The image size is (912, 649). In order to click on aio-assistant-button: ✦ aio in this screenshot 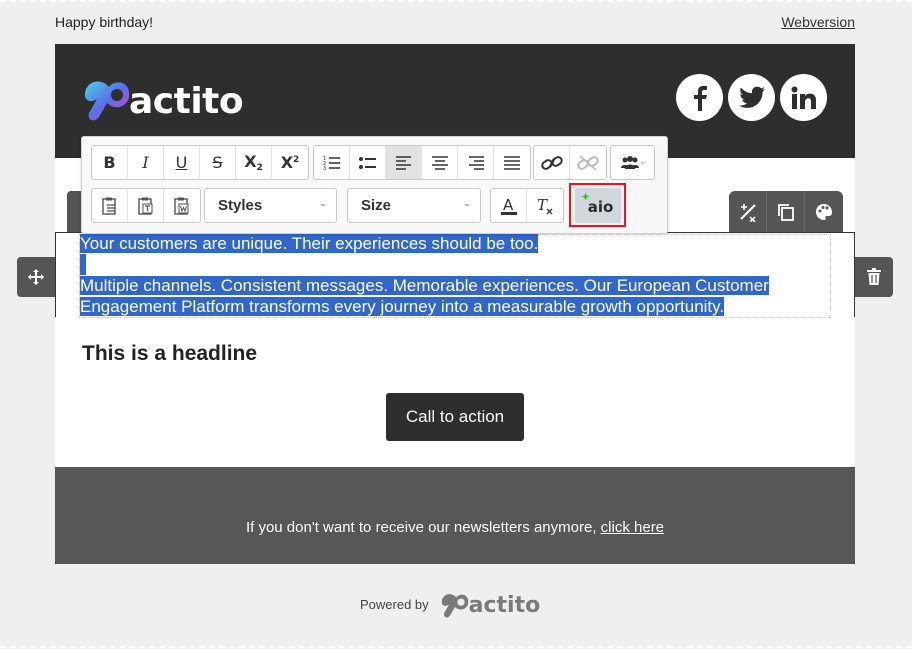, I will do `click(597, 205)`.